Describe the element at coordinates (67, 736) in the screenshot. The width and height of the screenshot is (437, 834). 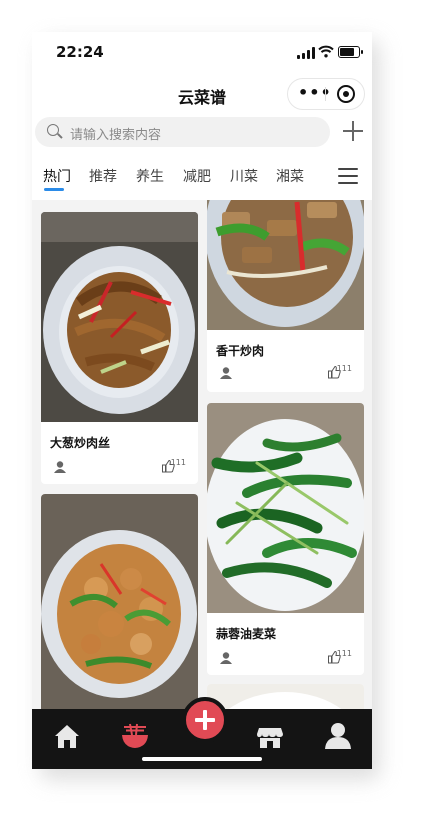
I see `home-icon` at that location.